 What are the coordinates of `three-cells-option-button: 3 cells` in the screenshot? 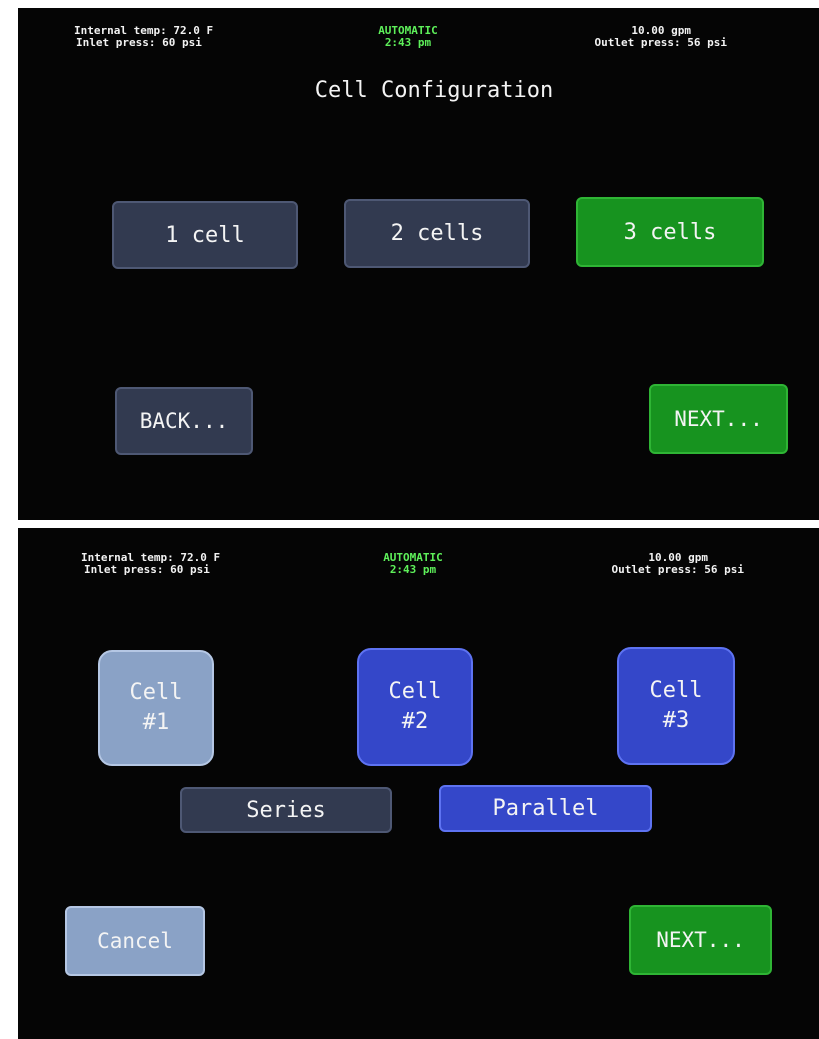 It's located at (670, 232).